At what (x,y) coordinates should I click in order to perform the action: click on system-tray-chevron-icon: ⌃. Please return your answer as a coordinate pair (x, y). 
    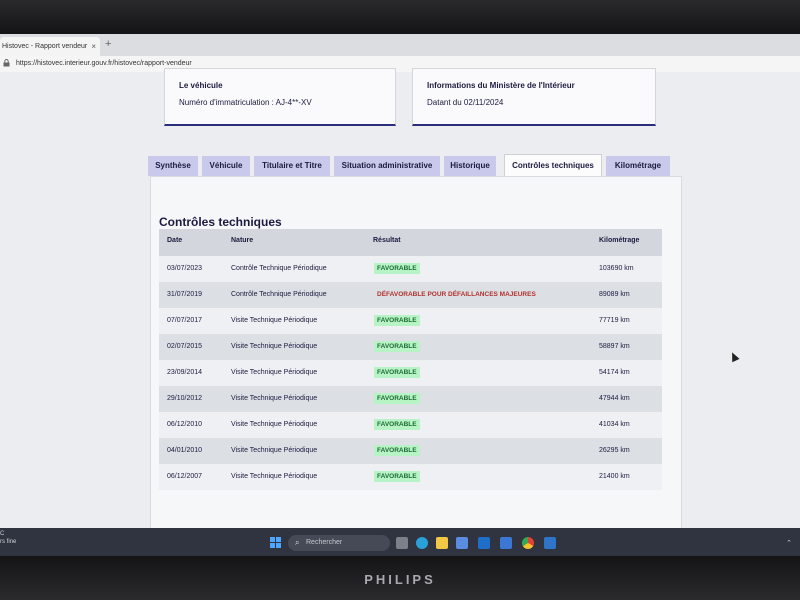
    Looking at the image, I should click on (789, 543).